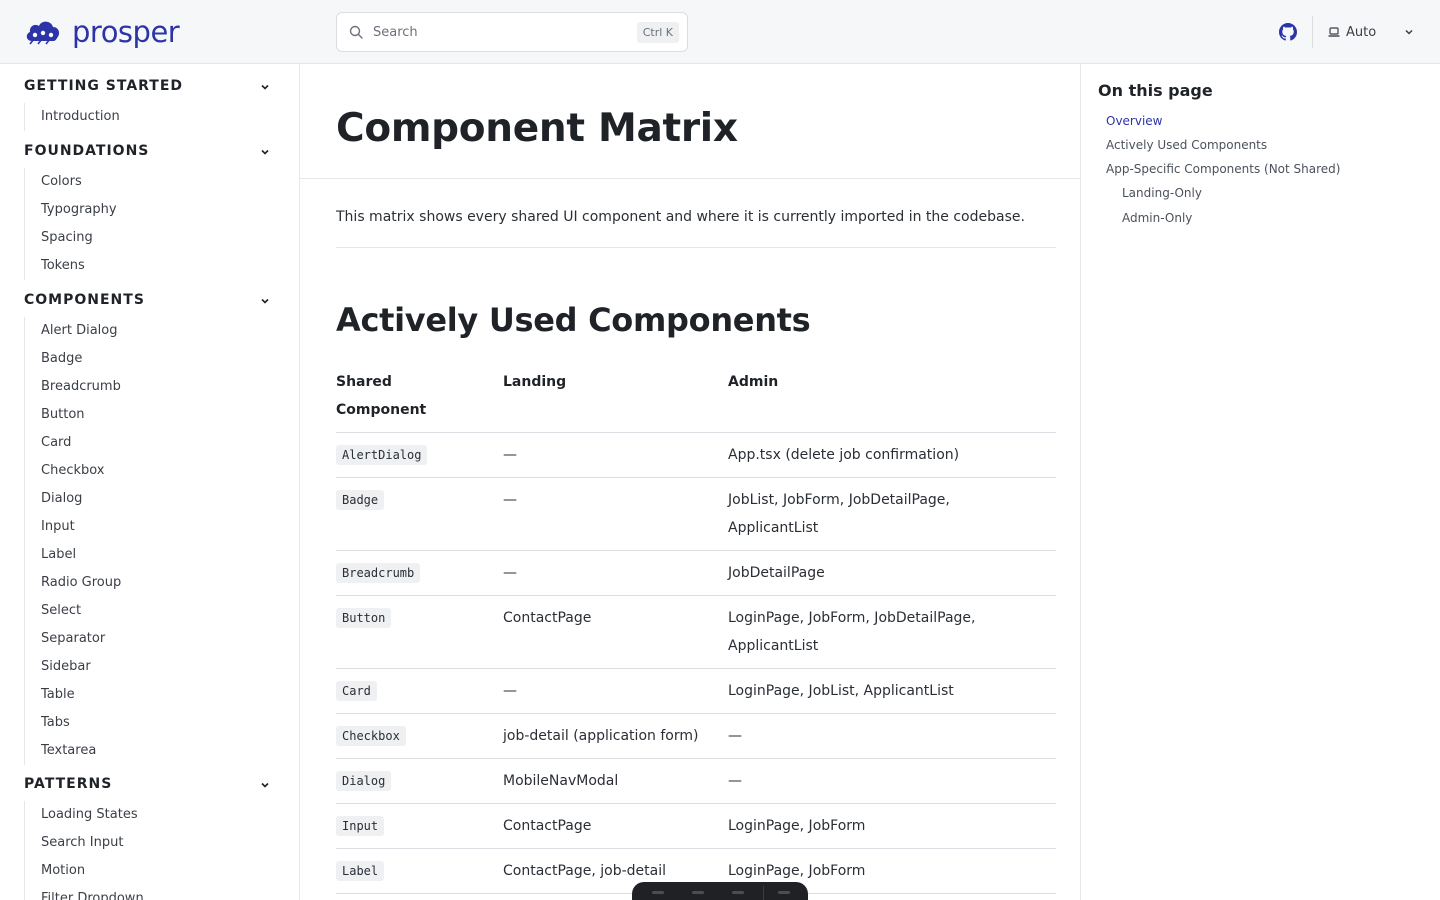 This screenshot has width=1440, height=900. What do you see at coordinates (84, 300) in the screenshot?
I see `sidebar-section-title: COMPONENTS` at bounding box center [84, 300].